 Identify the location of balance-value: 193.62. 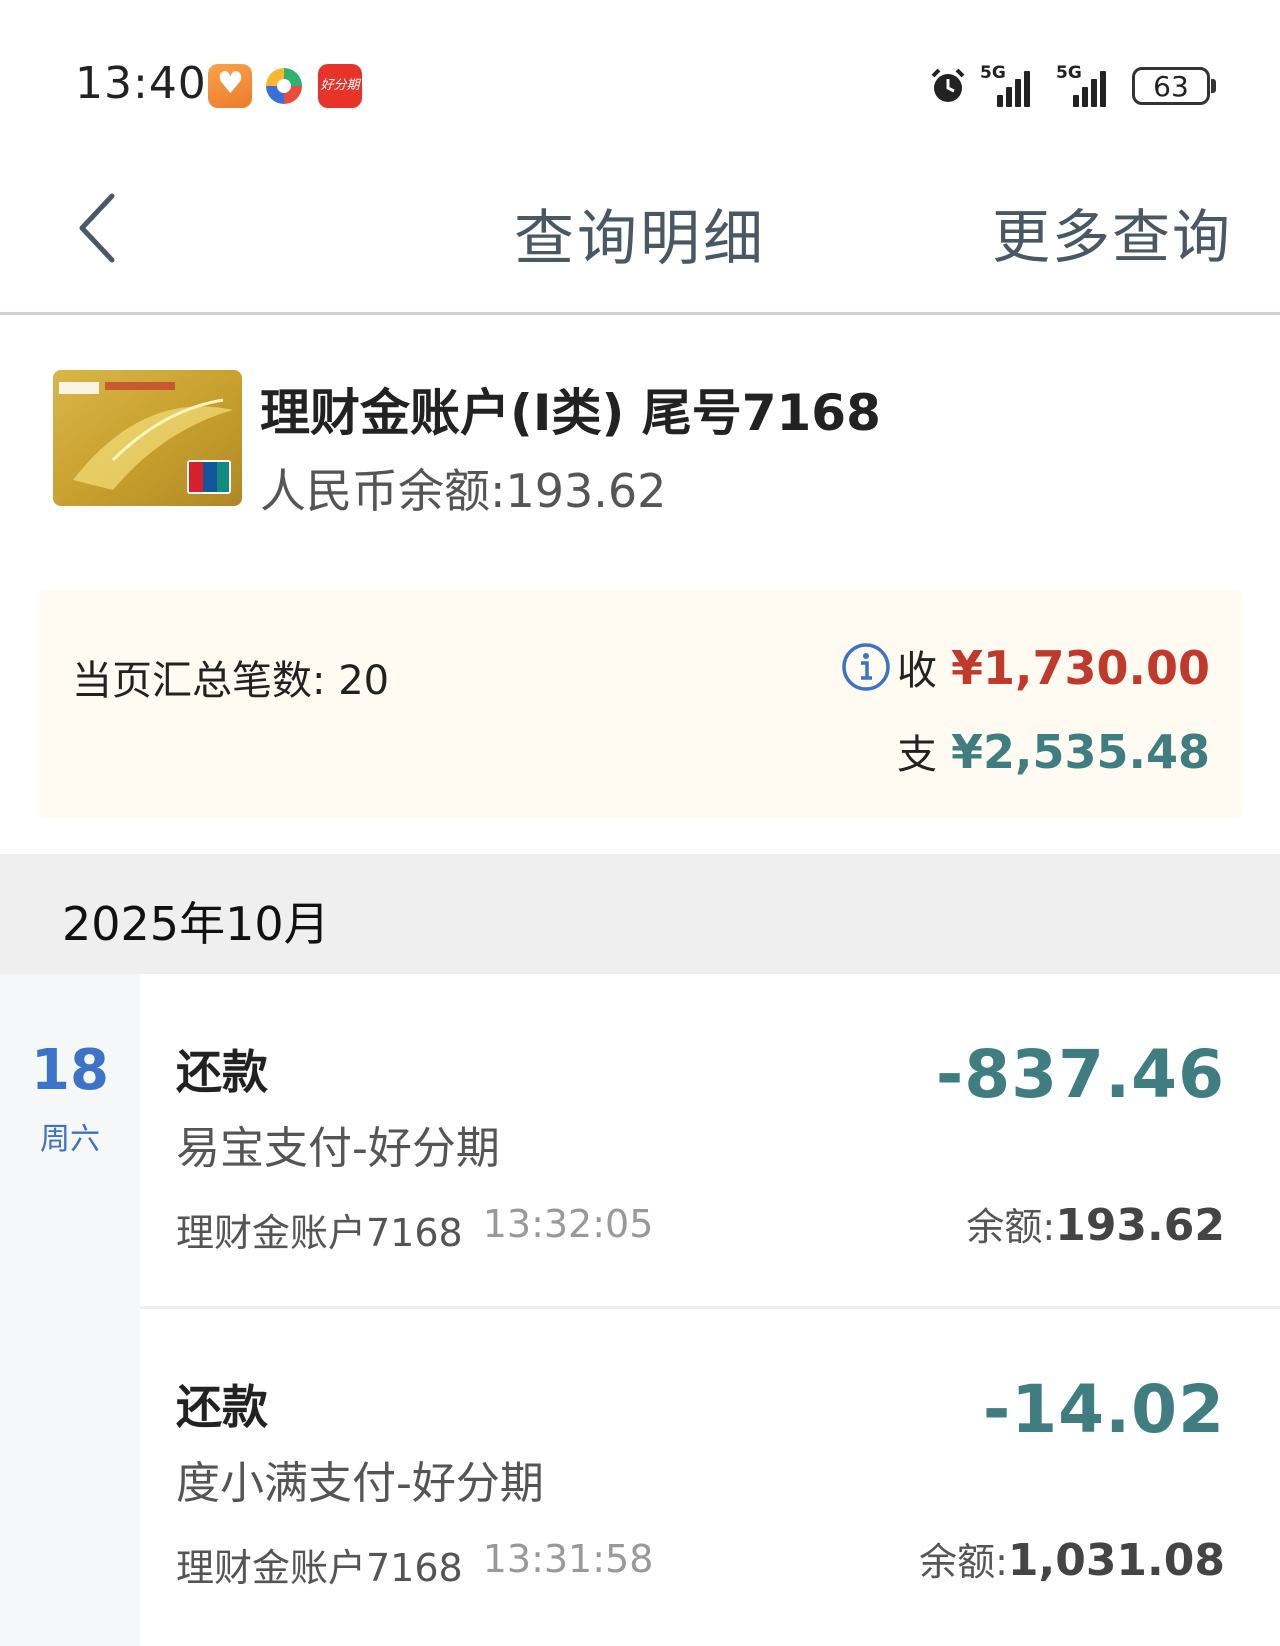
(1140, 1225).